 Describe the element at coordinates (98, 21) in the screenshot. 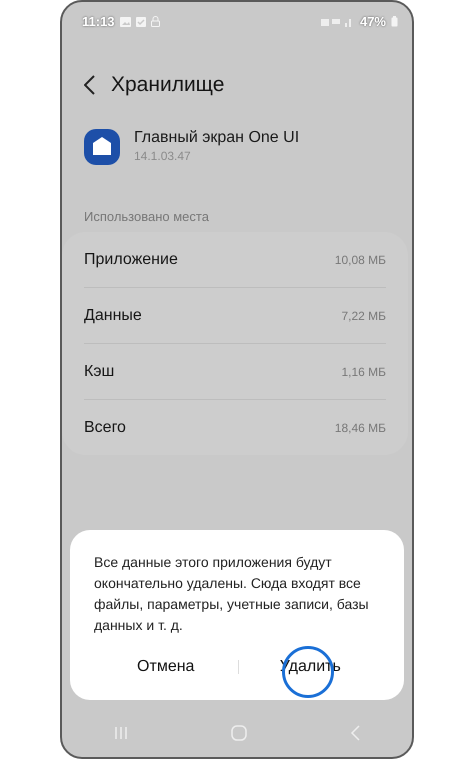

I see `status-time: 11:13` at that location.